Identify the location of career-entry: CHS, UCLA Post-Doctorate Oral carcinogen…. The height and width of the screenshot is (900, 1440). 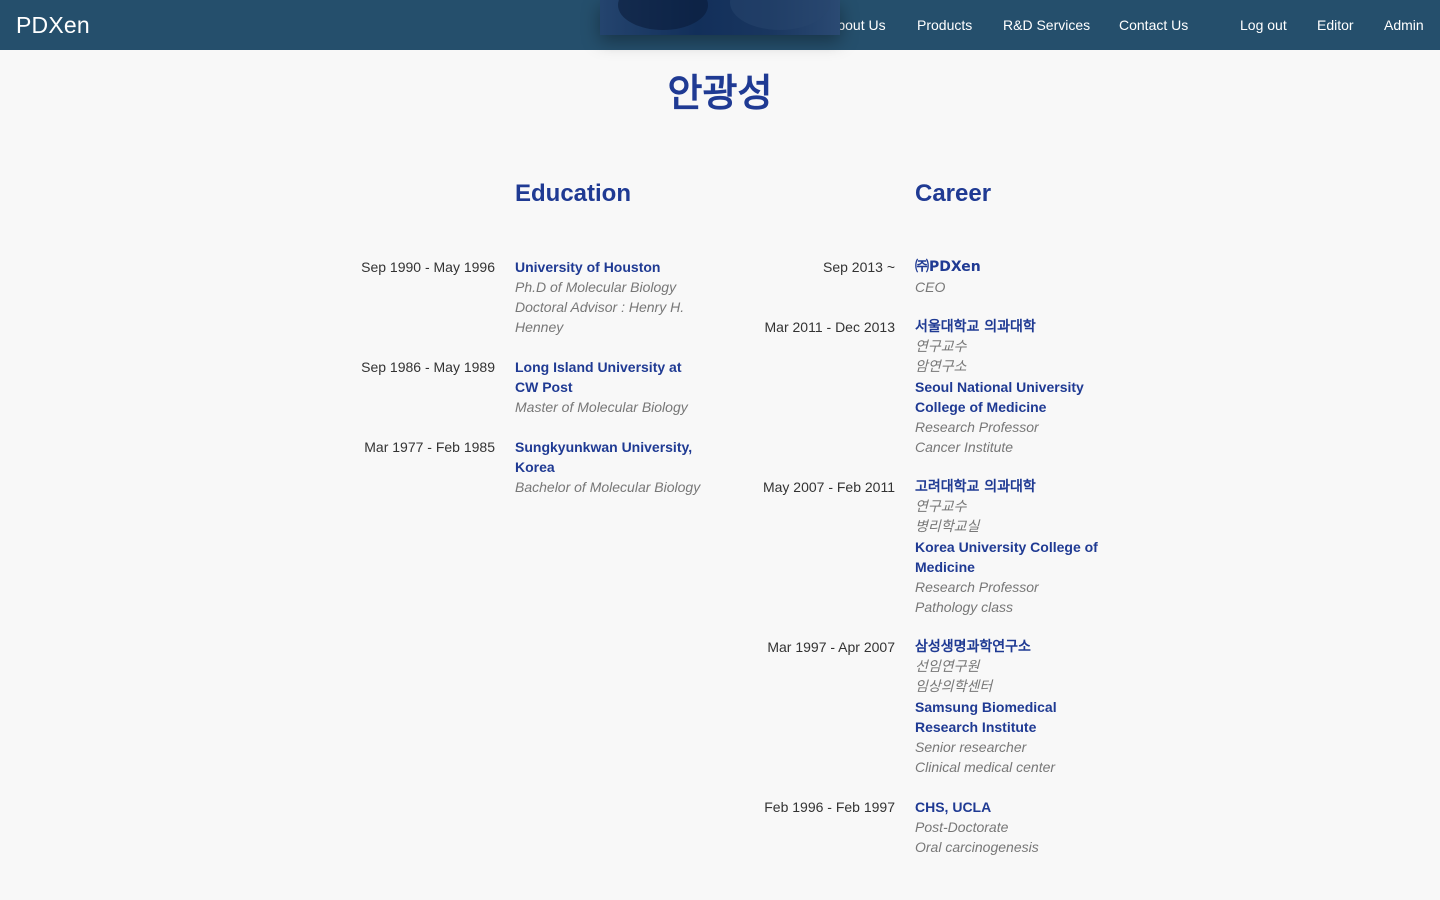
(1015, 827).